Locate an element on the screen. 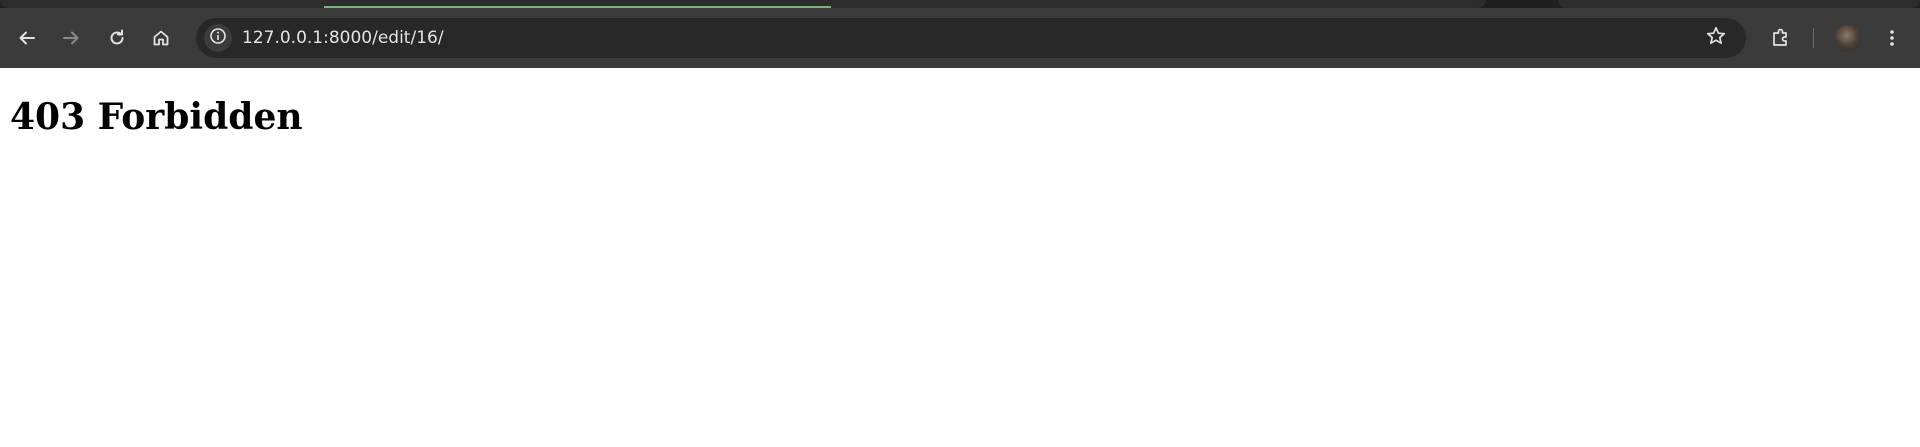 This screenshot has height=447, width=1920. bookmark-button is located at coordinates (1716, 38).